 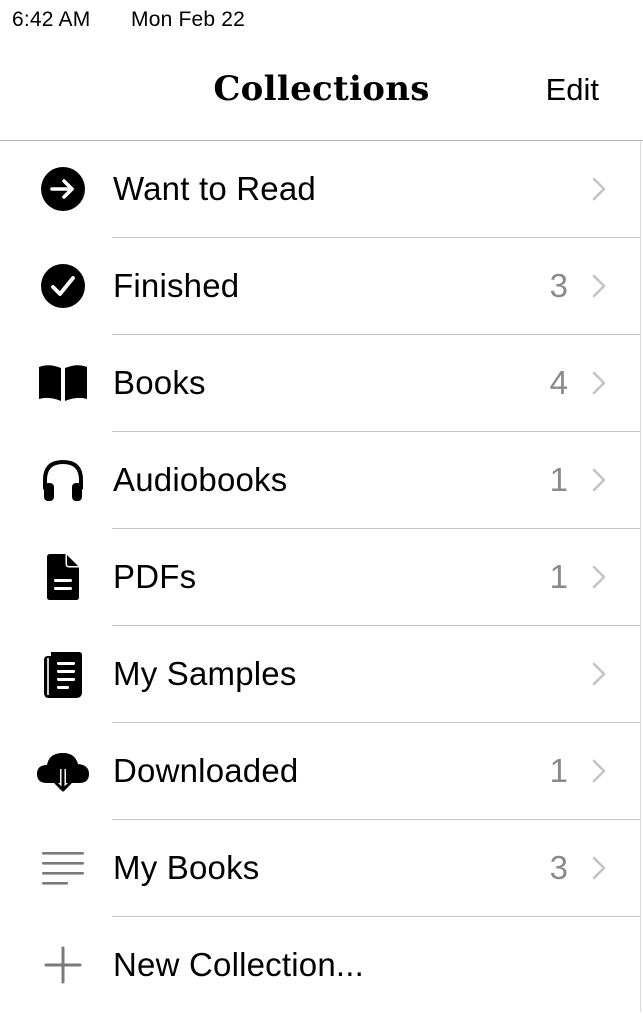 What do you see at coordinates (214, 188) in the screenshot?
I see `collection-label: Want to Read` at bounding box center [214, 188].